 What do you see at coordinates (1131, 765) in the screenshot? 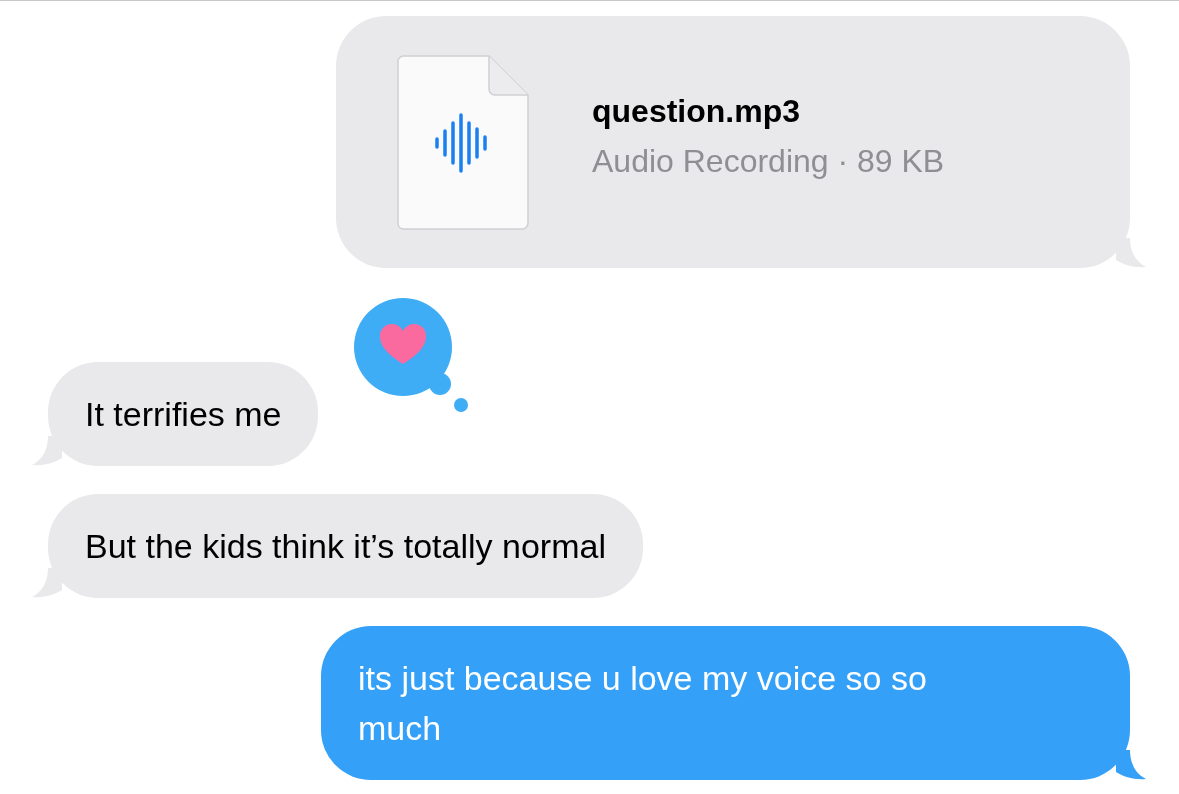
I see `bubble-tail` at bounding box center [1131, 765].